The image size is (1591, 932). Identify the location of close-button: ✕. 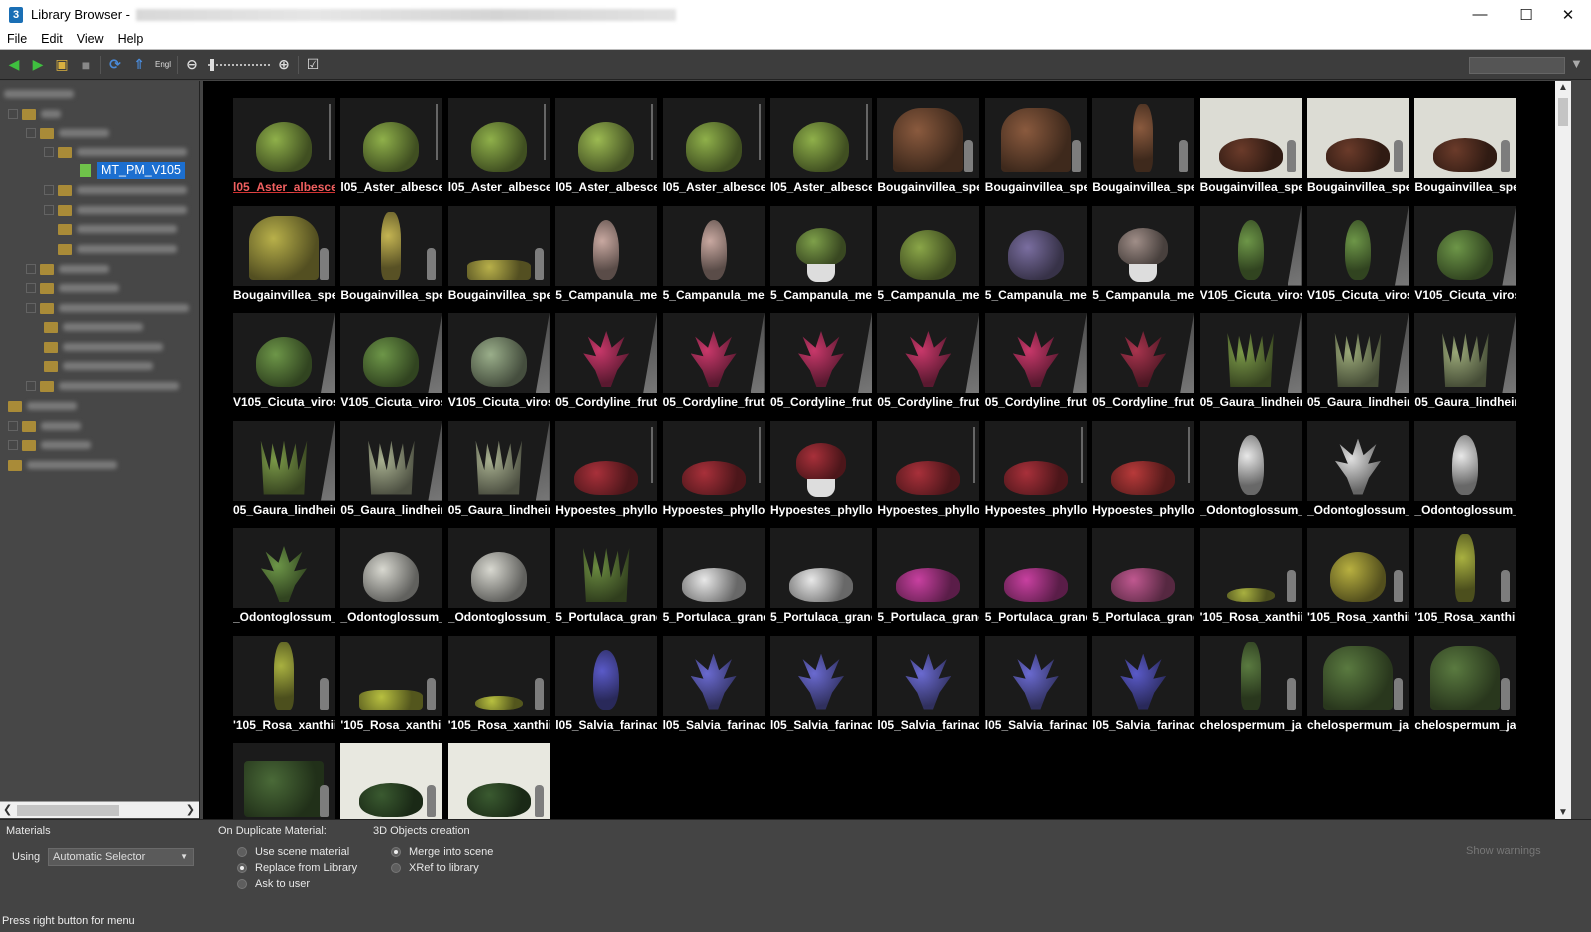
(1568, 14).